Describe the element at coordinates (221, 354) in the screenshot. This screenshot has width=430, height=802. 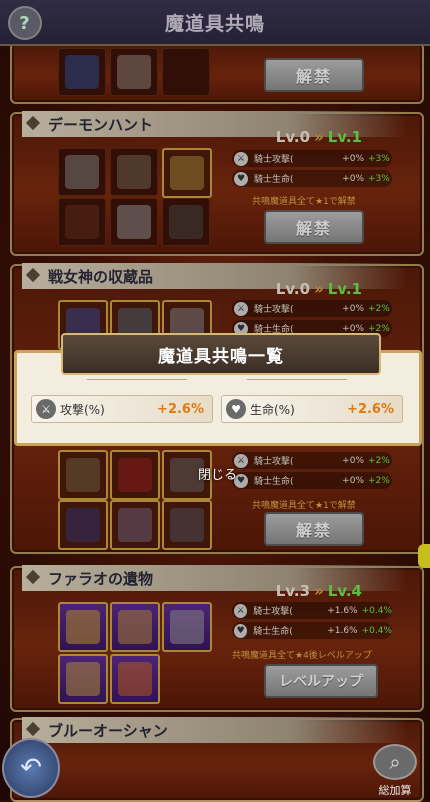
I see `modal-title: 魔道具共鳴一覧` at that location.